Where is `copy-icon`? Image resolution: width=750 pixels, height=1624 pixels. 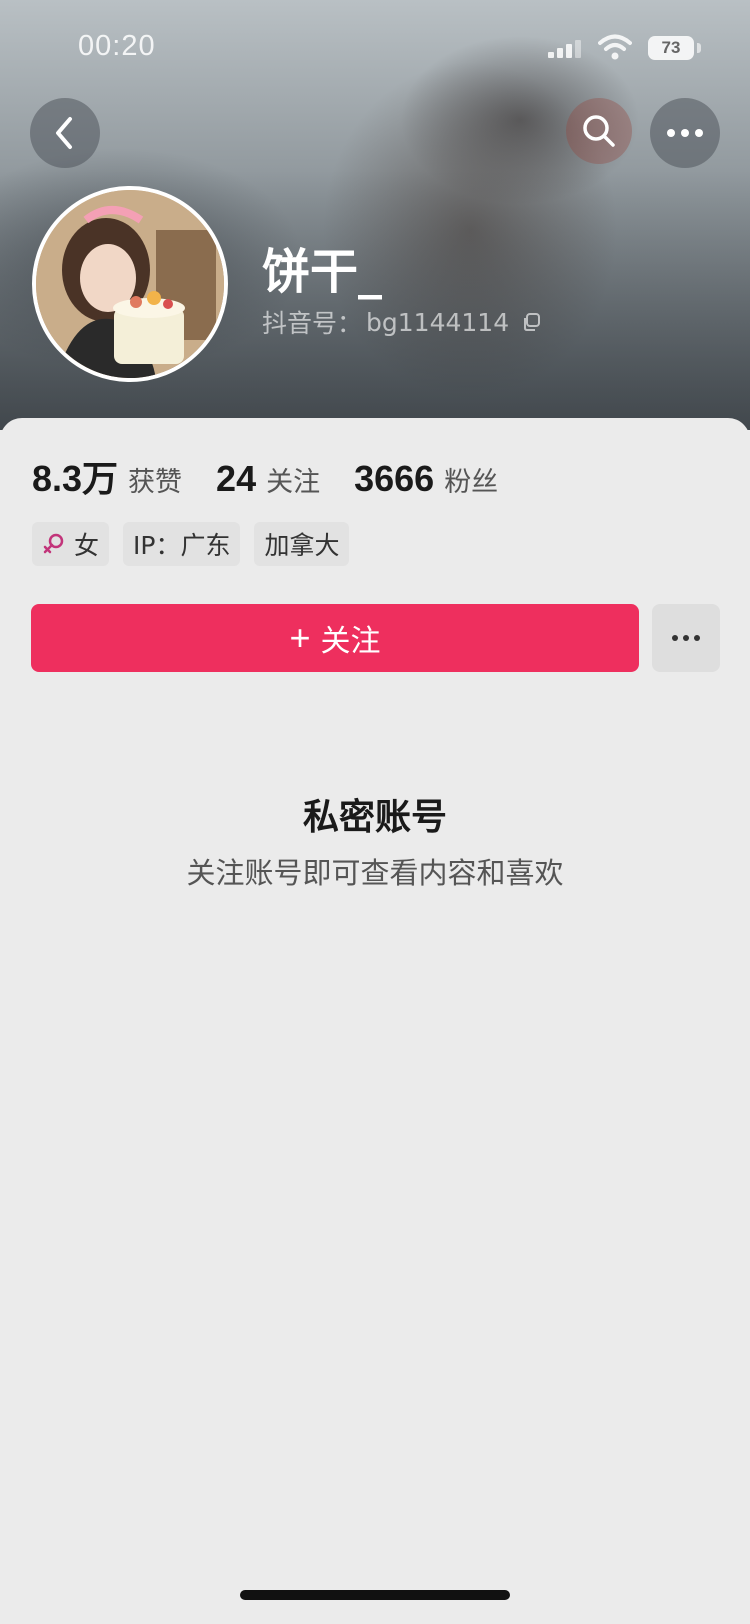
copy-icon is located at coordinates (531, 322).